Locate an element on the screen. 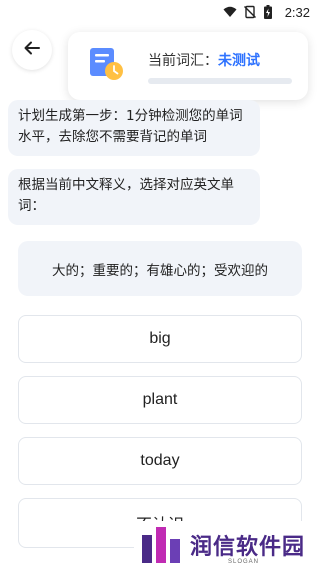 This screenshot has height=569, width=320. answer-option-today: today is located at coordinates (160, 461).